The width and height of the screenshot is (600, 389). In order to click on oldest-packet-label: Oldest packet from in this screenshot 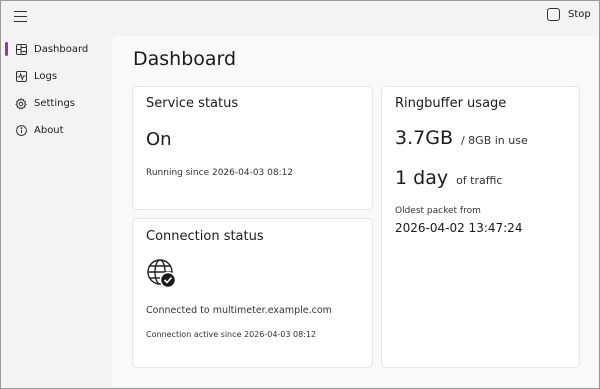, I will do `click(438, 211)`.